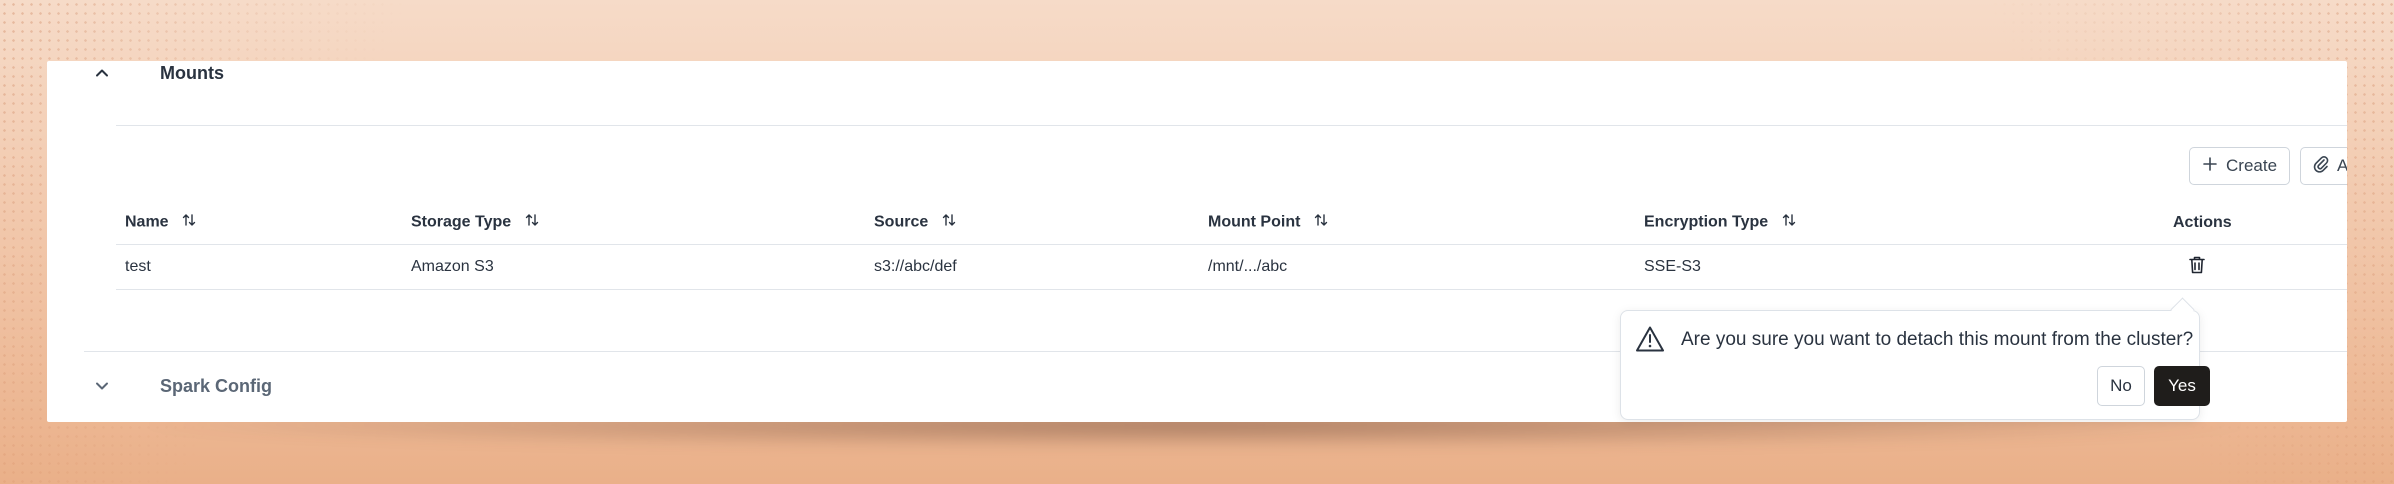 This screenshot has height=484, width=2394. Describe the element at coordinates (192, 72) in the screenshot. I see `mounts-section-title: Mounts` at that location.